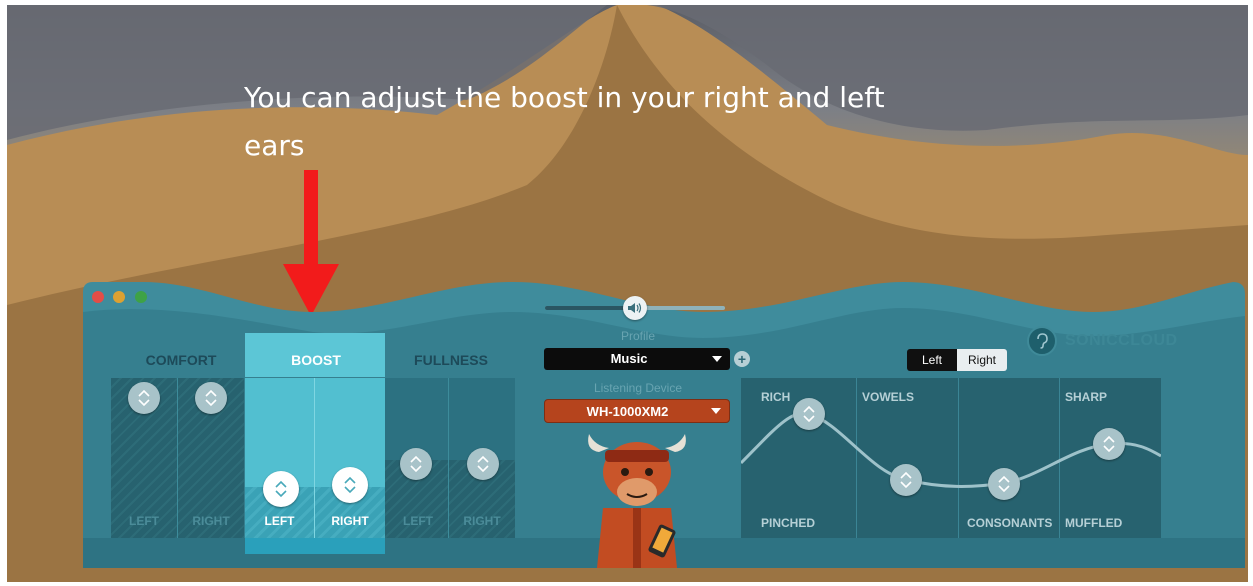  I want to click on add-profile-button: +, so click(742, 359).